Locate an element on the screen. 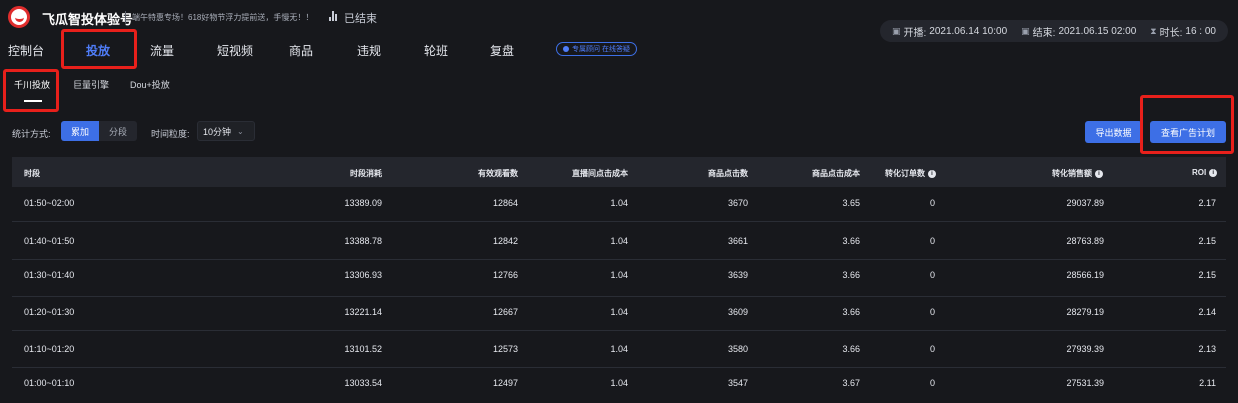 The image size is (1238, 403). tab-console: 控制台 is located at coordinates (26, 50).